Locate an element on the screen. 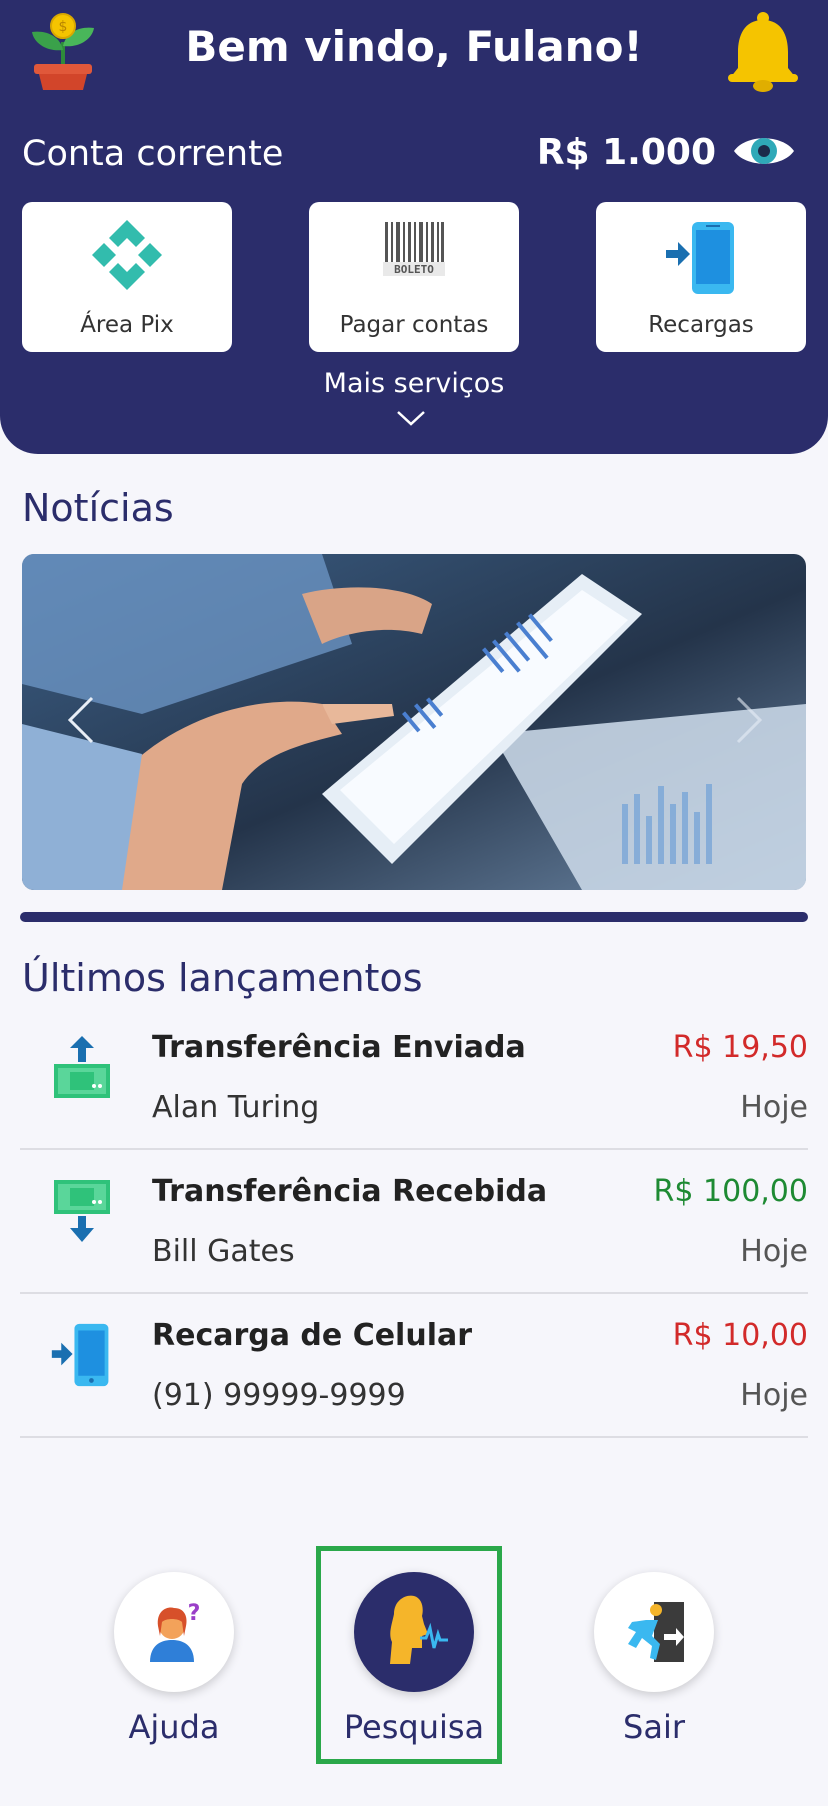 This screenshot has height=1806, width=828. transaction-subtitle: Alan Turing is located at coordinates (236, 1107).